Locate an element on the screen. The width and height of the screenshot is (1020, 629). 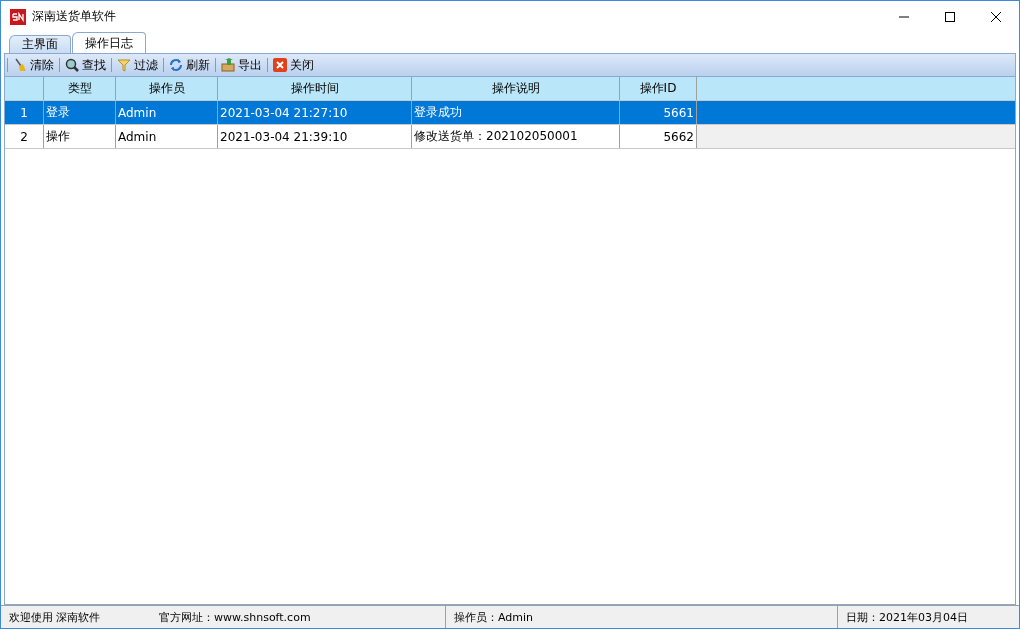
table-row: 2 操作 Admin 2021-03-04 21:39:10 修改送货单：202102050001 5662 is located at coordinates (510, 137).